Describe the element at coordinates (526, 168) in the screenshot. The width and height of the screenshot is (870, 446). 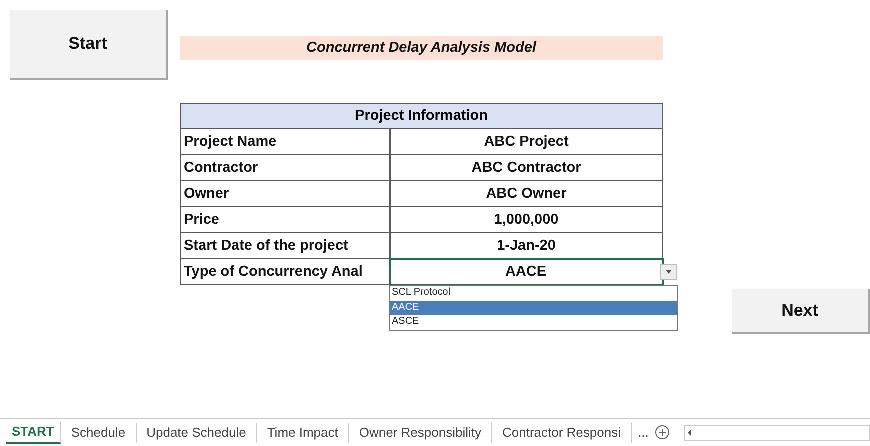
I see `table-cell: ABC Contractor` at that location.